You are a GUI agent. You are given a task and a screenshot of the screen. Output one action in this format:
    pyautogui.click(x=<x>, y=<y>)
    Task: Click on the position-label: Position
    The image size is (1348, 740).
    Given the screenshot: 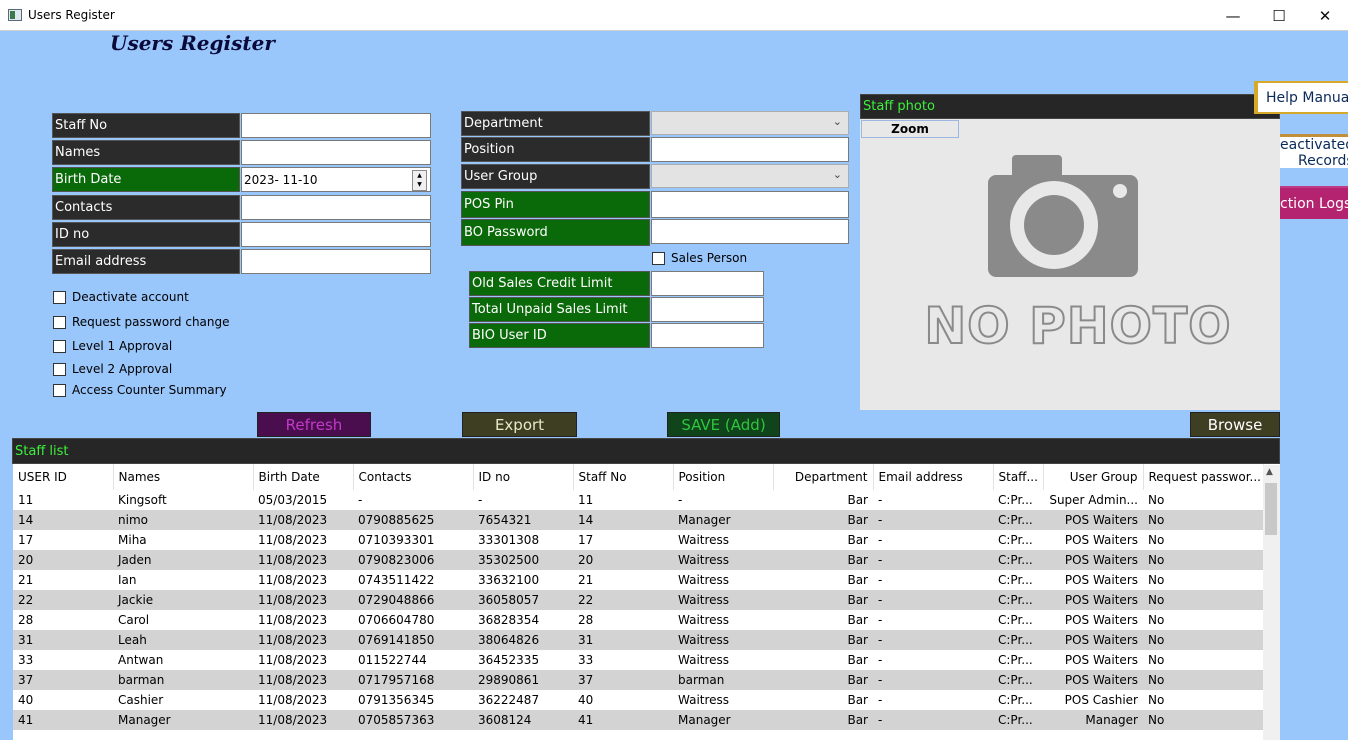 What is the action you would take?
    pyautogui.click(x=555, y=149)
    